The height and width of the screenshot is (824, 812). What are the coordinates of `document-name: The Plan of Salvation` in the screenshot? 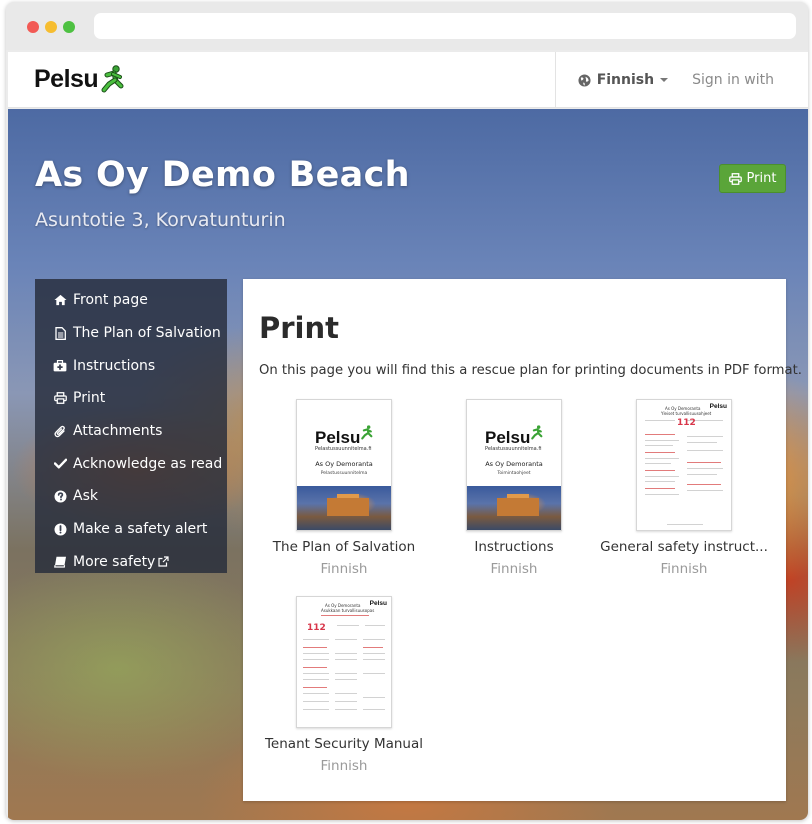 It's located at (344, 547).